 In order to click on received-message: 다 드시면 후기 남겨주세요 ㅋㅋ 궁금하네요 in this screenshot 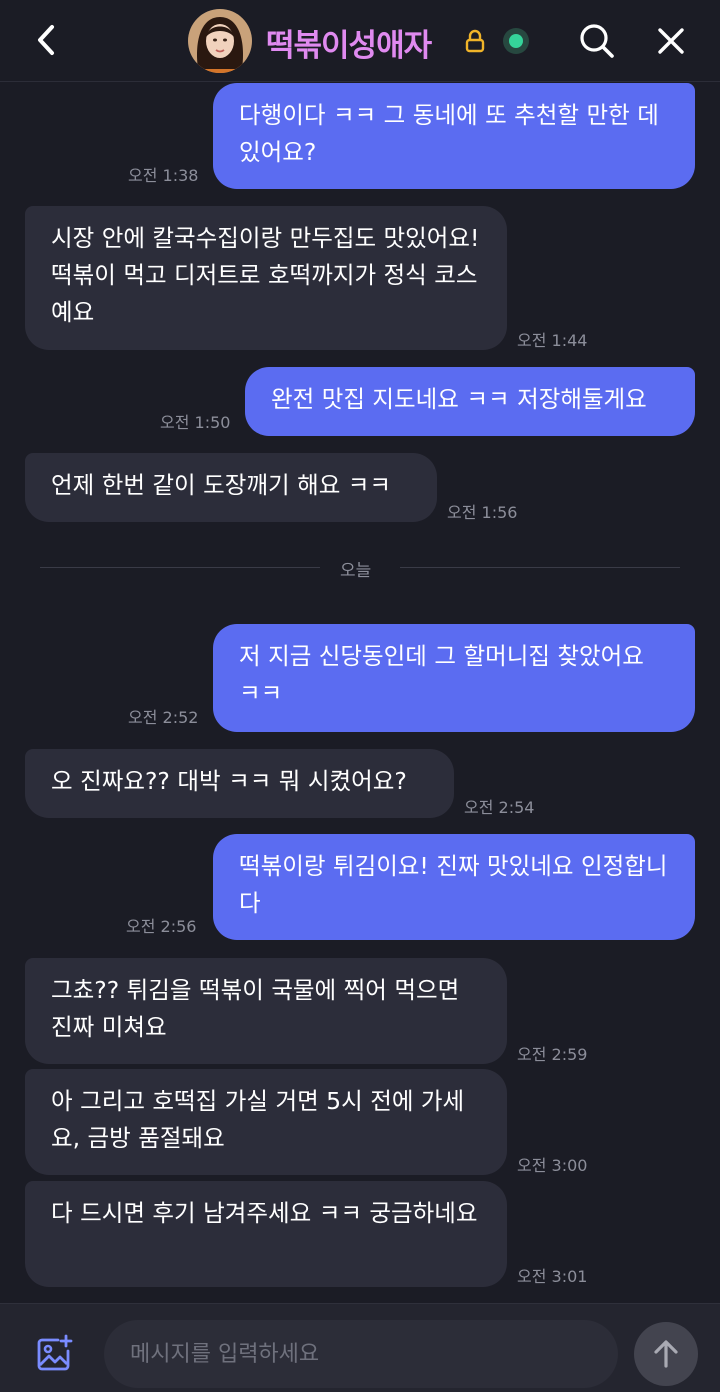, I will do `click(266, 1234)`.